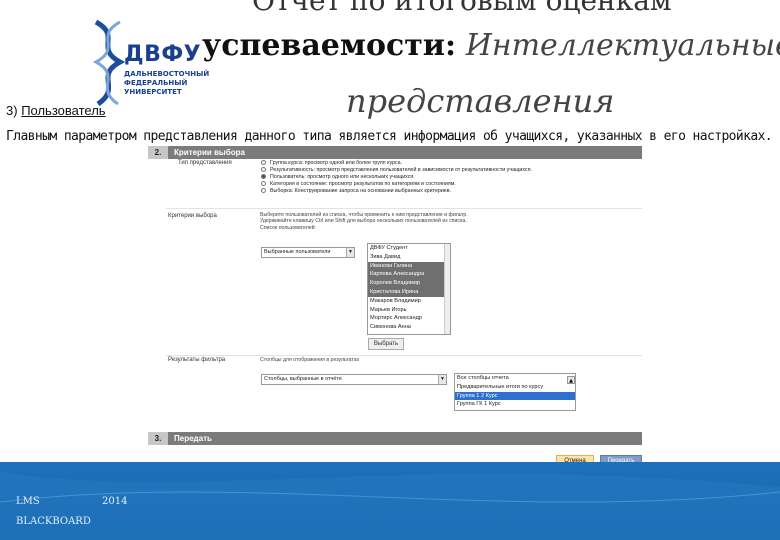 The width and height of the screenshot is (780, 540). What do you see at coordinates (109, 63) in the screenshot?
I see `helix-icon` at bounding box center [109, 63].